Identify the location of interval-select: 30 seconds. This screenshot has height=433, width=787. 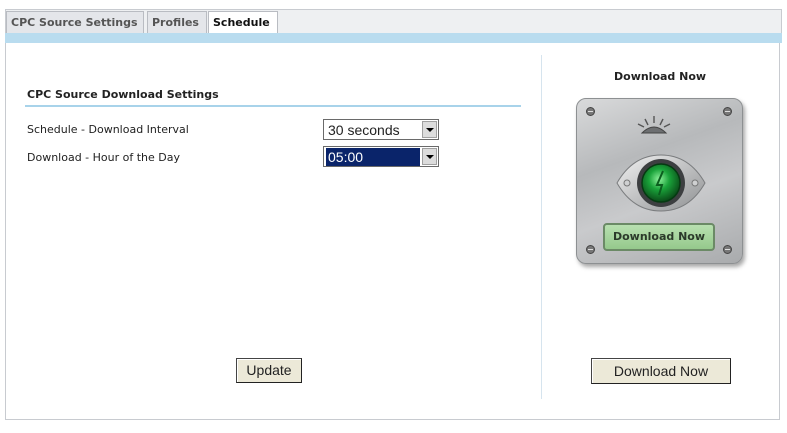
(381, 129).